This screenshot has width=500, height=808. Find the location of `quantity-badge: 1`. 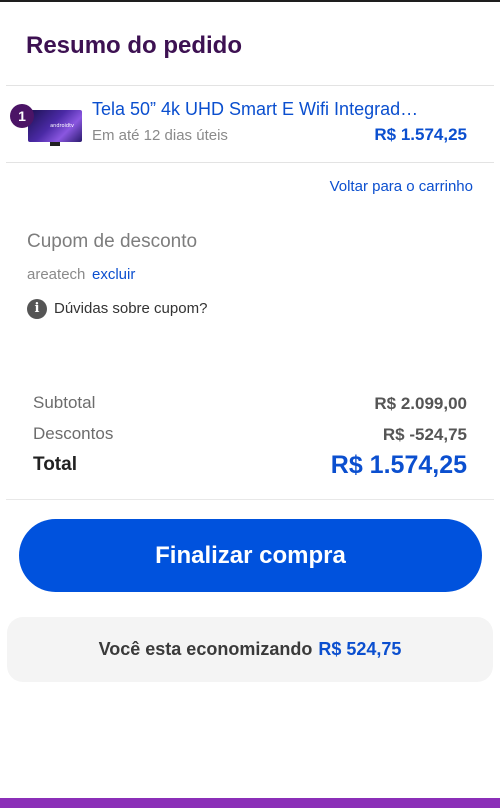

quantity-badge: 1 is located at coordinates (22, 116).